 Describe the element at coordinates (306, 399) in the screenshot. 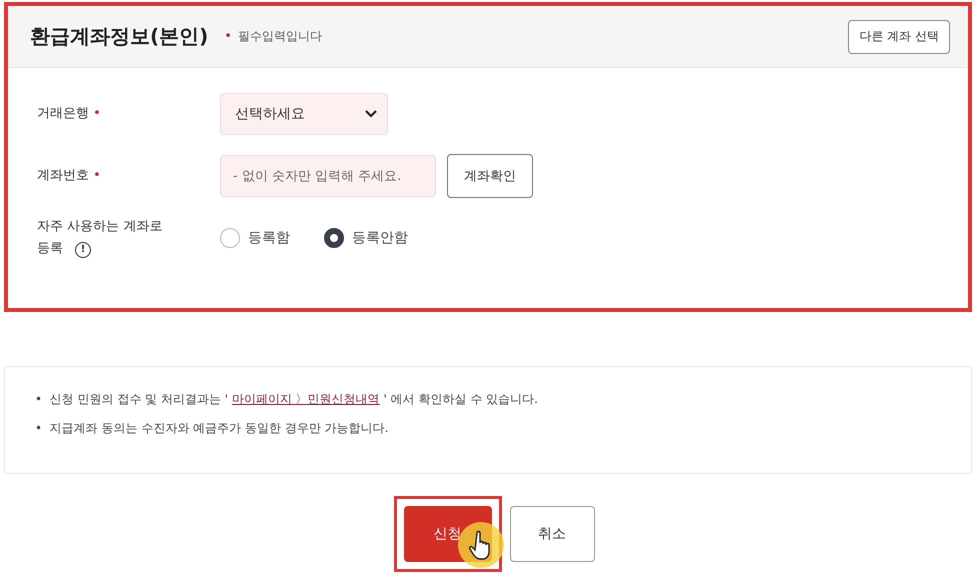

I see `history-link: 마이페이지 〉민원신청내역` at that location.